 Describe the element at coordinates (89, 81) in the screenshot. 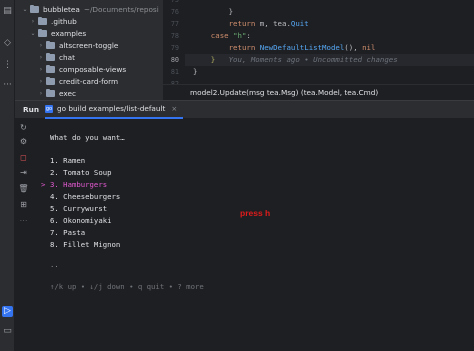

I see `tree-item-label: credit-card-form` at that location.